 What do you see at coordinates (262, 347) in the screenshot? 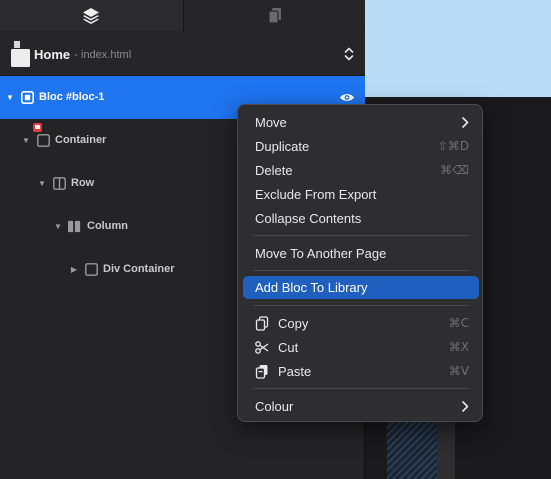
I see `scissors-icon` at bounding box center [262, 347].